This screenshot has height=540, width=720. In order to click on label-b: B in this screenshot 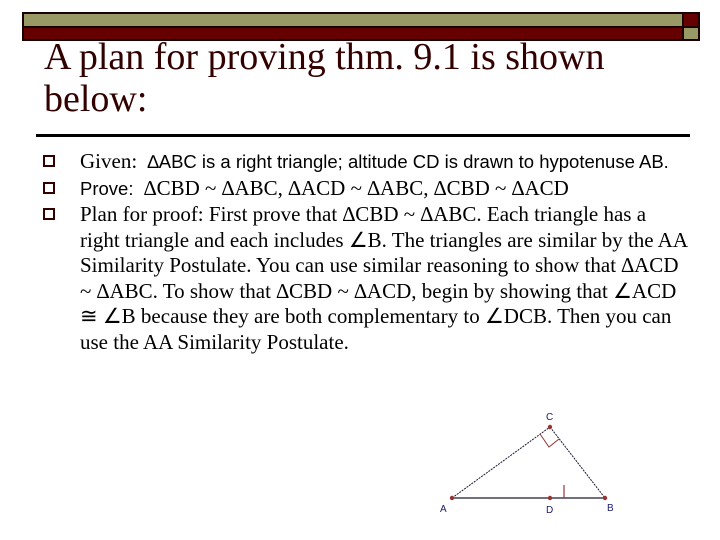, I will do `click(610, 508)`.